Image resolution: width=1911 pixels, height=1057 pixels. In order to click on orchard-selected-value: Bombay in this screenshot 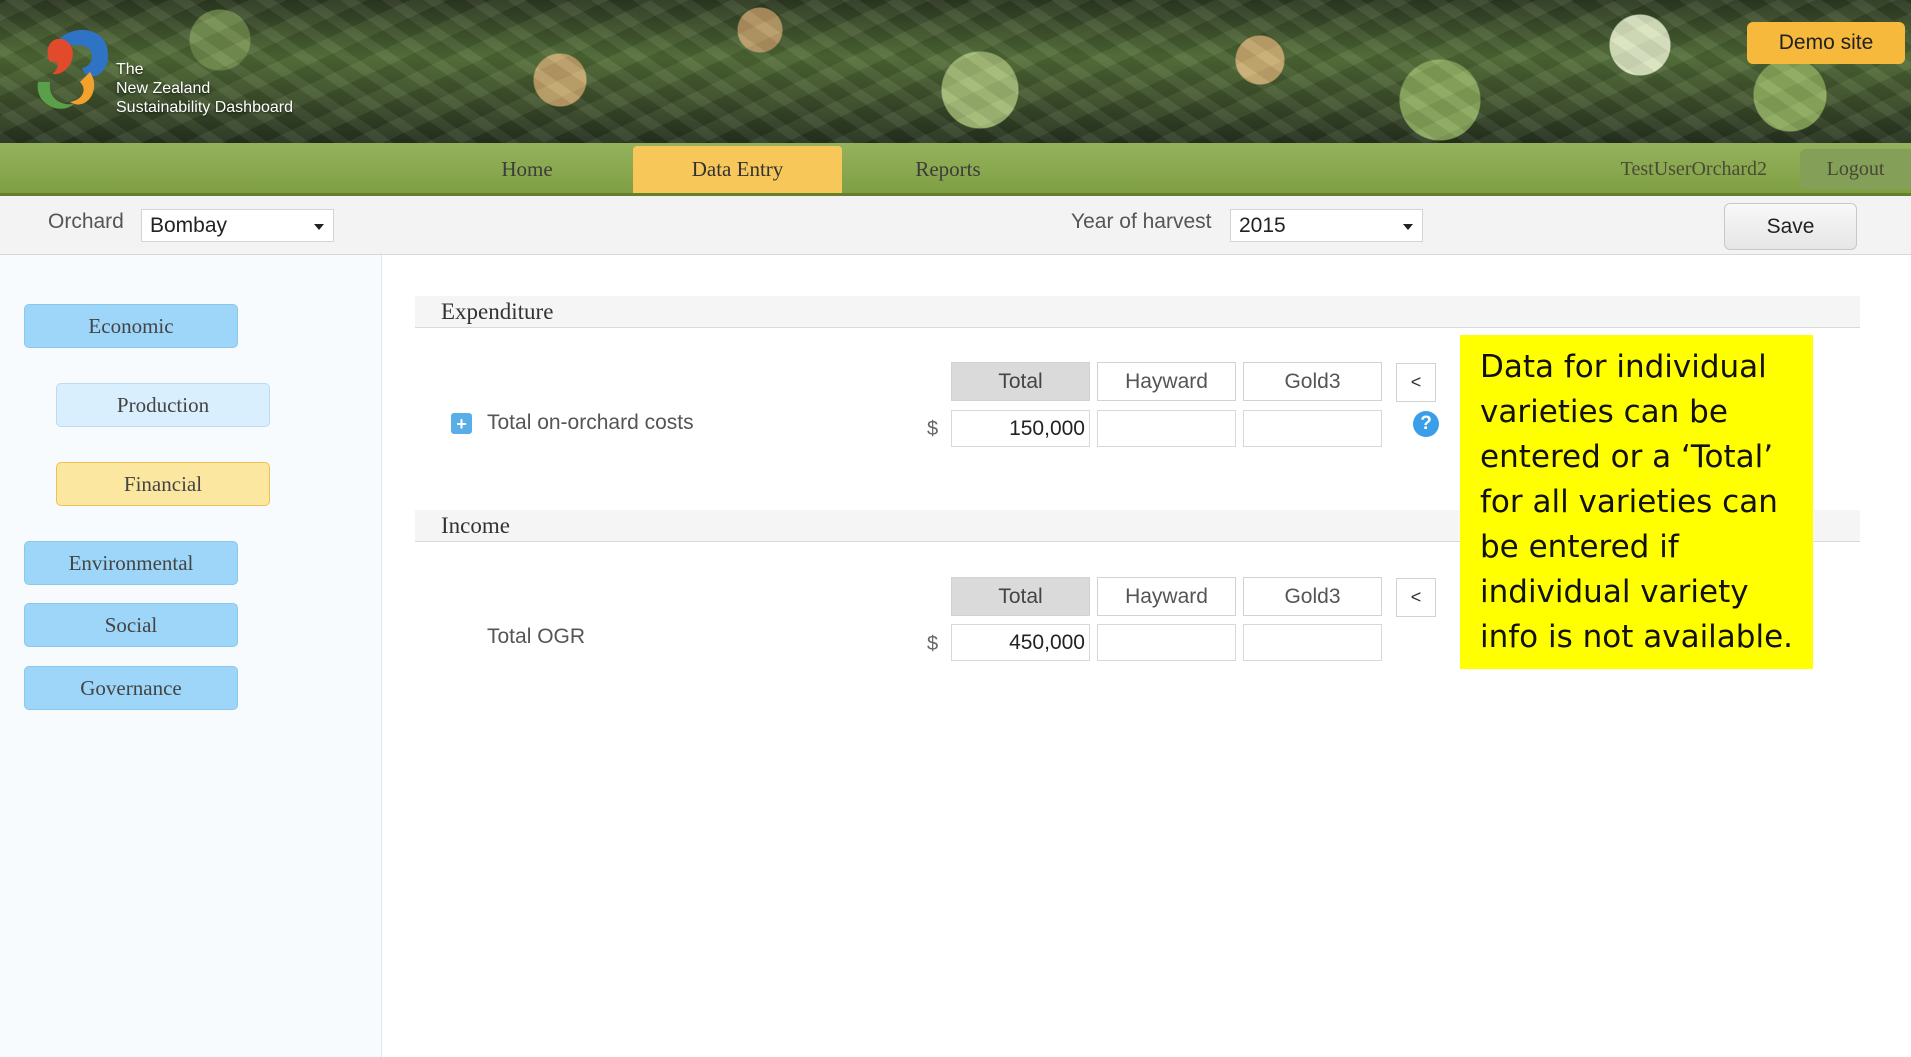, I will do `click(189, 225)`.